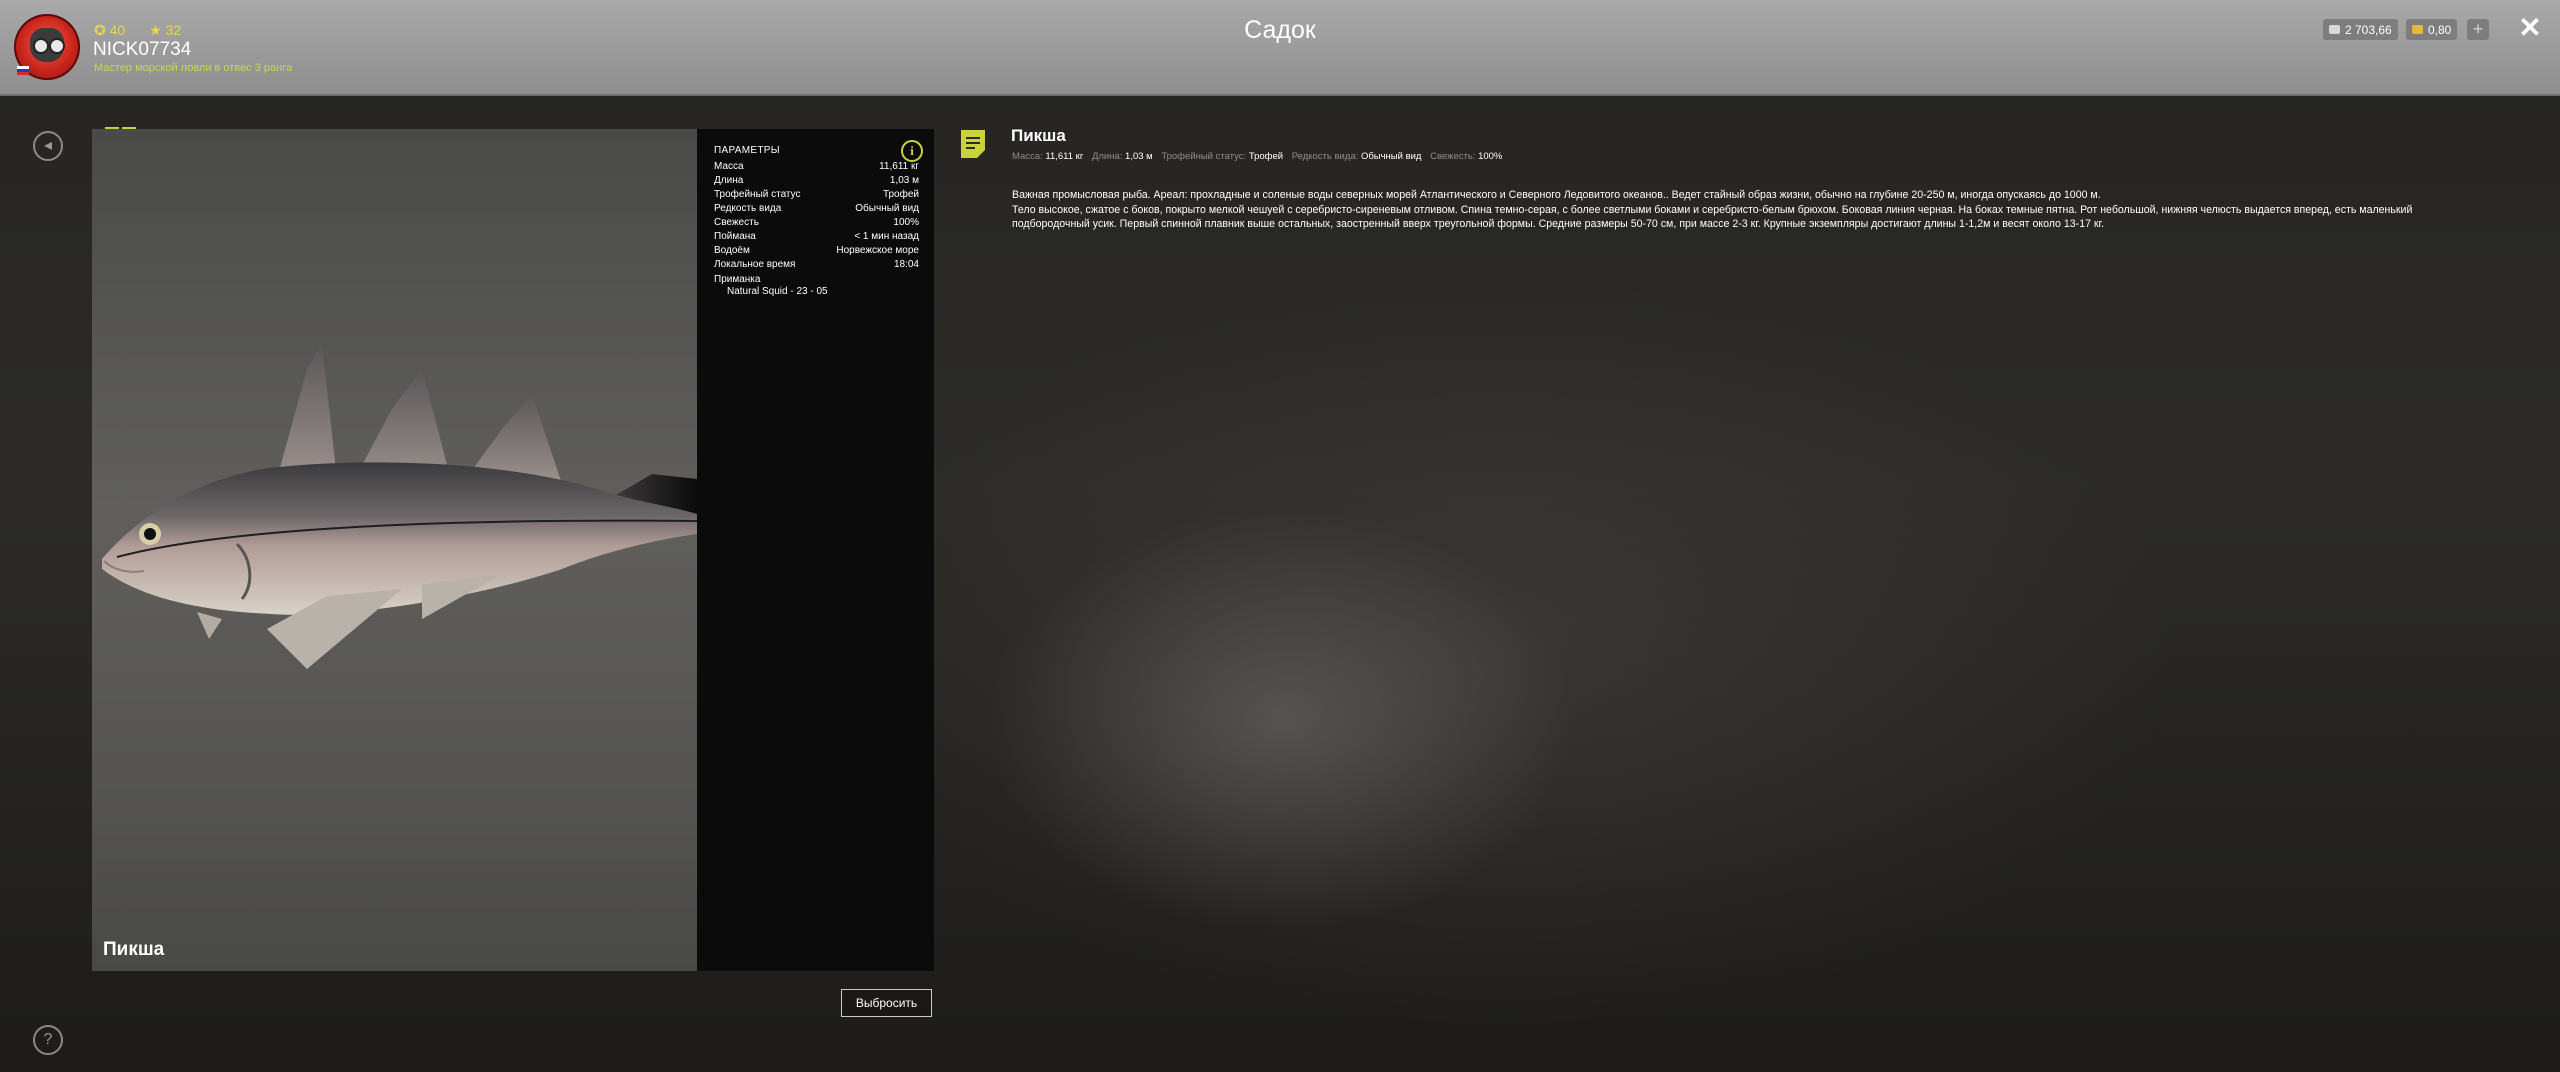 This screenshot has height=1072, width=2560. Describe the element at coordinates (48, 1040) in the screenshot. I see `help-icon: ?` at that location.